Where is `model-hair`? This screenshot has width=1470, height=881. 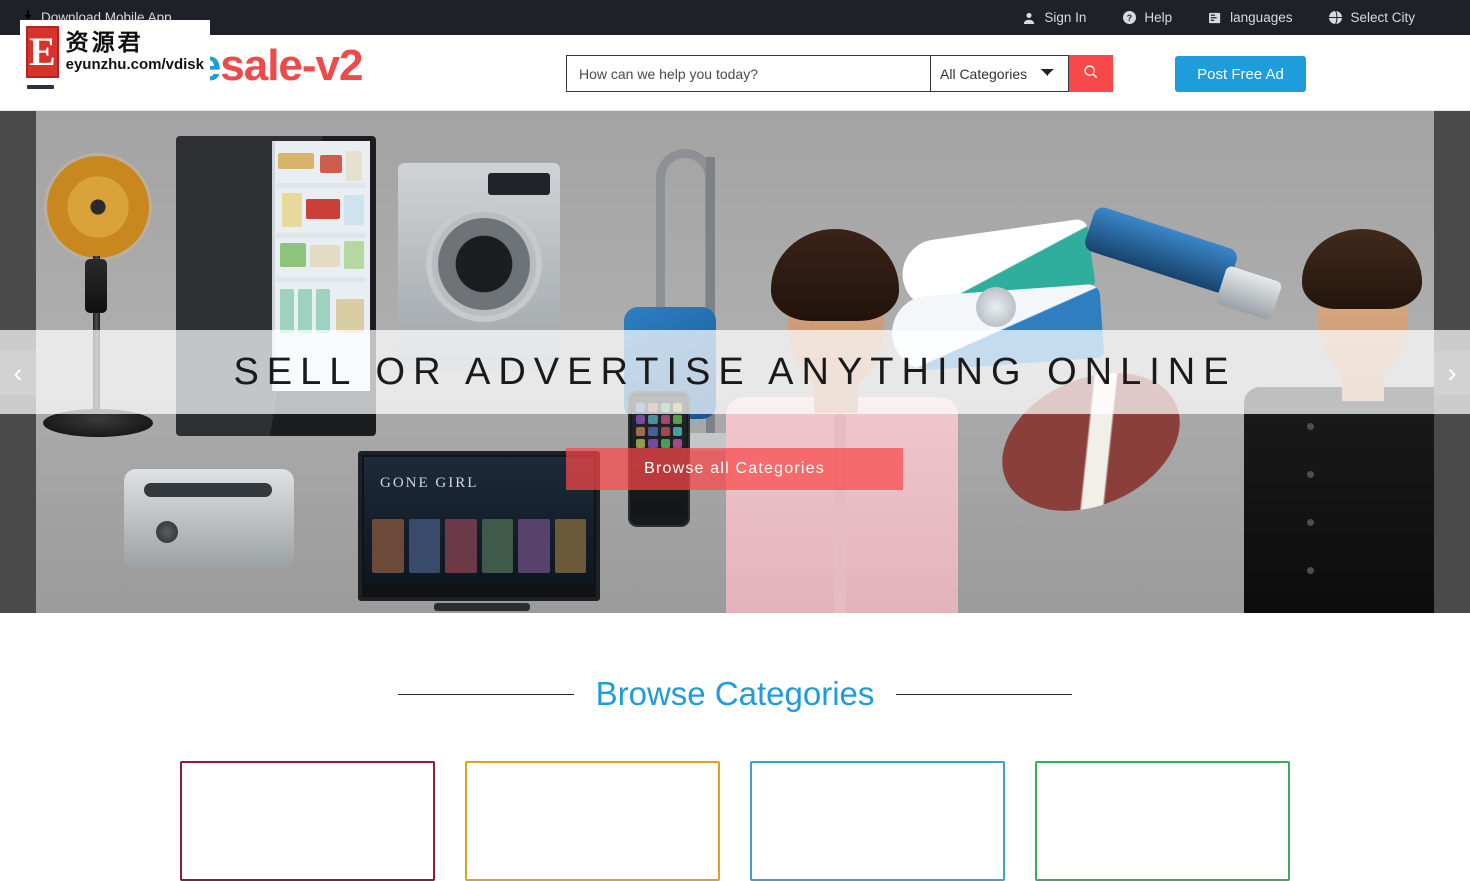
model-hair is located at coordinates (835, 275).